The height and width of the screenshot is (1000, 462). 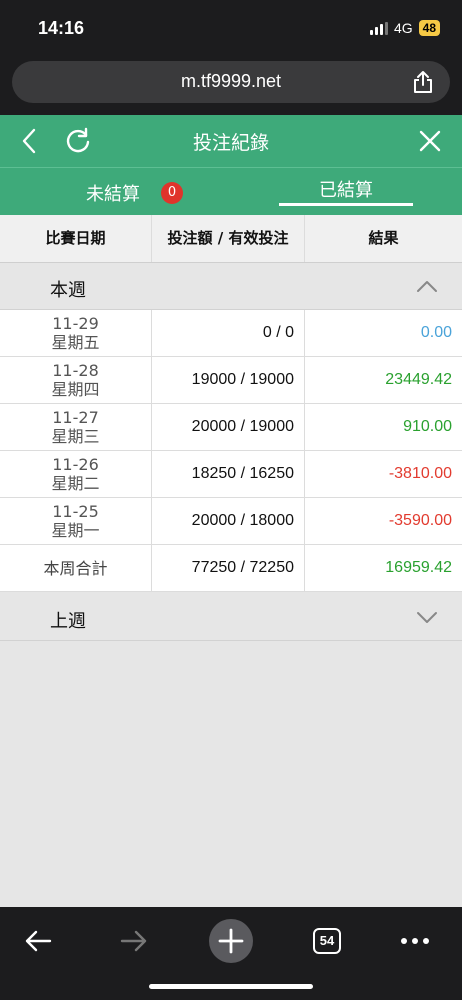 I want to click on tab-settled-label: 已結算, so click(x=346, y=190).